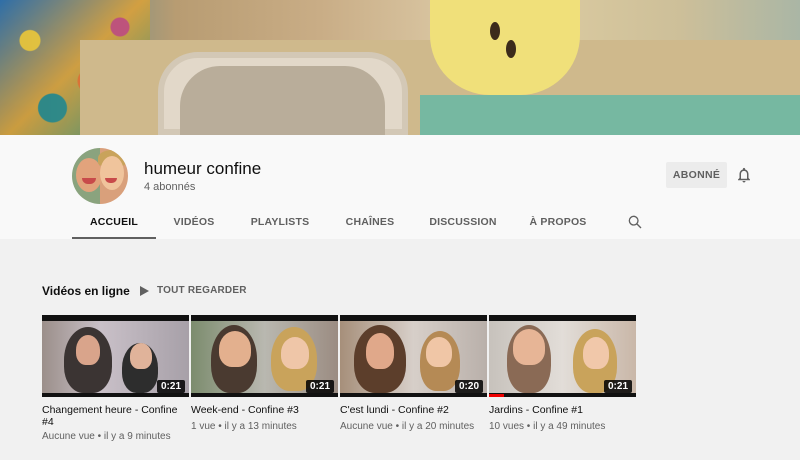 This screenshot has width=800, height=460. What do you see at coordinates (86, 291) in the screenshot?
I see `shelf-title: Vidéos en ligne` at bounding box center [86, 291].